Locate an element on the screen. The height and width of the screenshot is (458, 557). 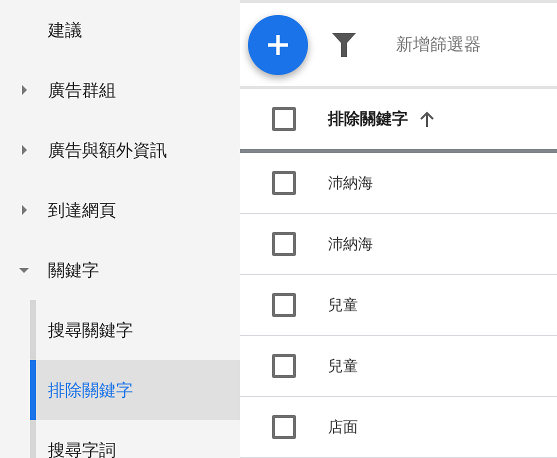
plus-icon is located at coordinates (278, 45).